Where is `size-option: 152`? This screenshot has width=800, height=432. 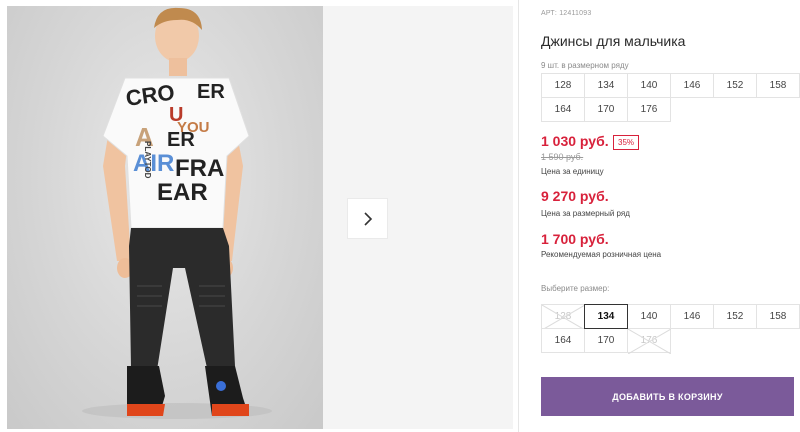 size-option: 152 is located at coordinates (735, 316).